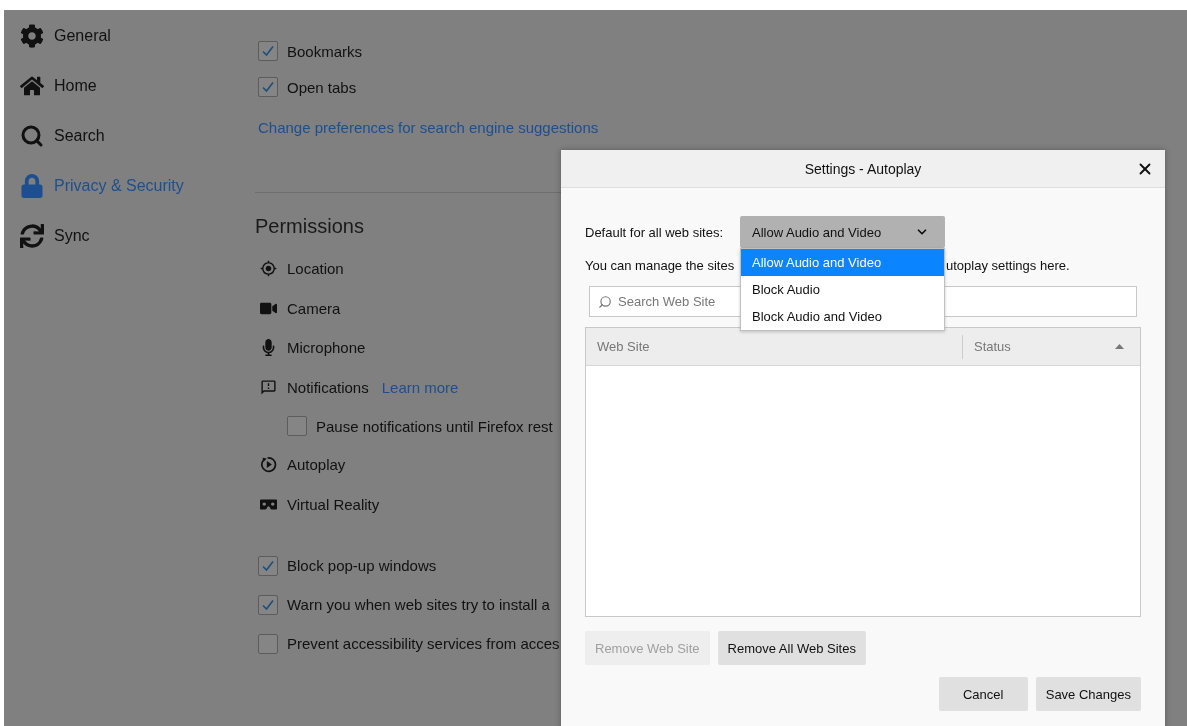 The height and width of the screenshot is (726, 1187). What do you see at coordinates (423, 643) in the screenshot?
I see `checkbox-label: Prevent accessibility services from acces` at bounding box center [423, 643].